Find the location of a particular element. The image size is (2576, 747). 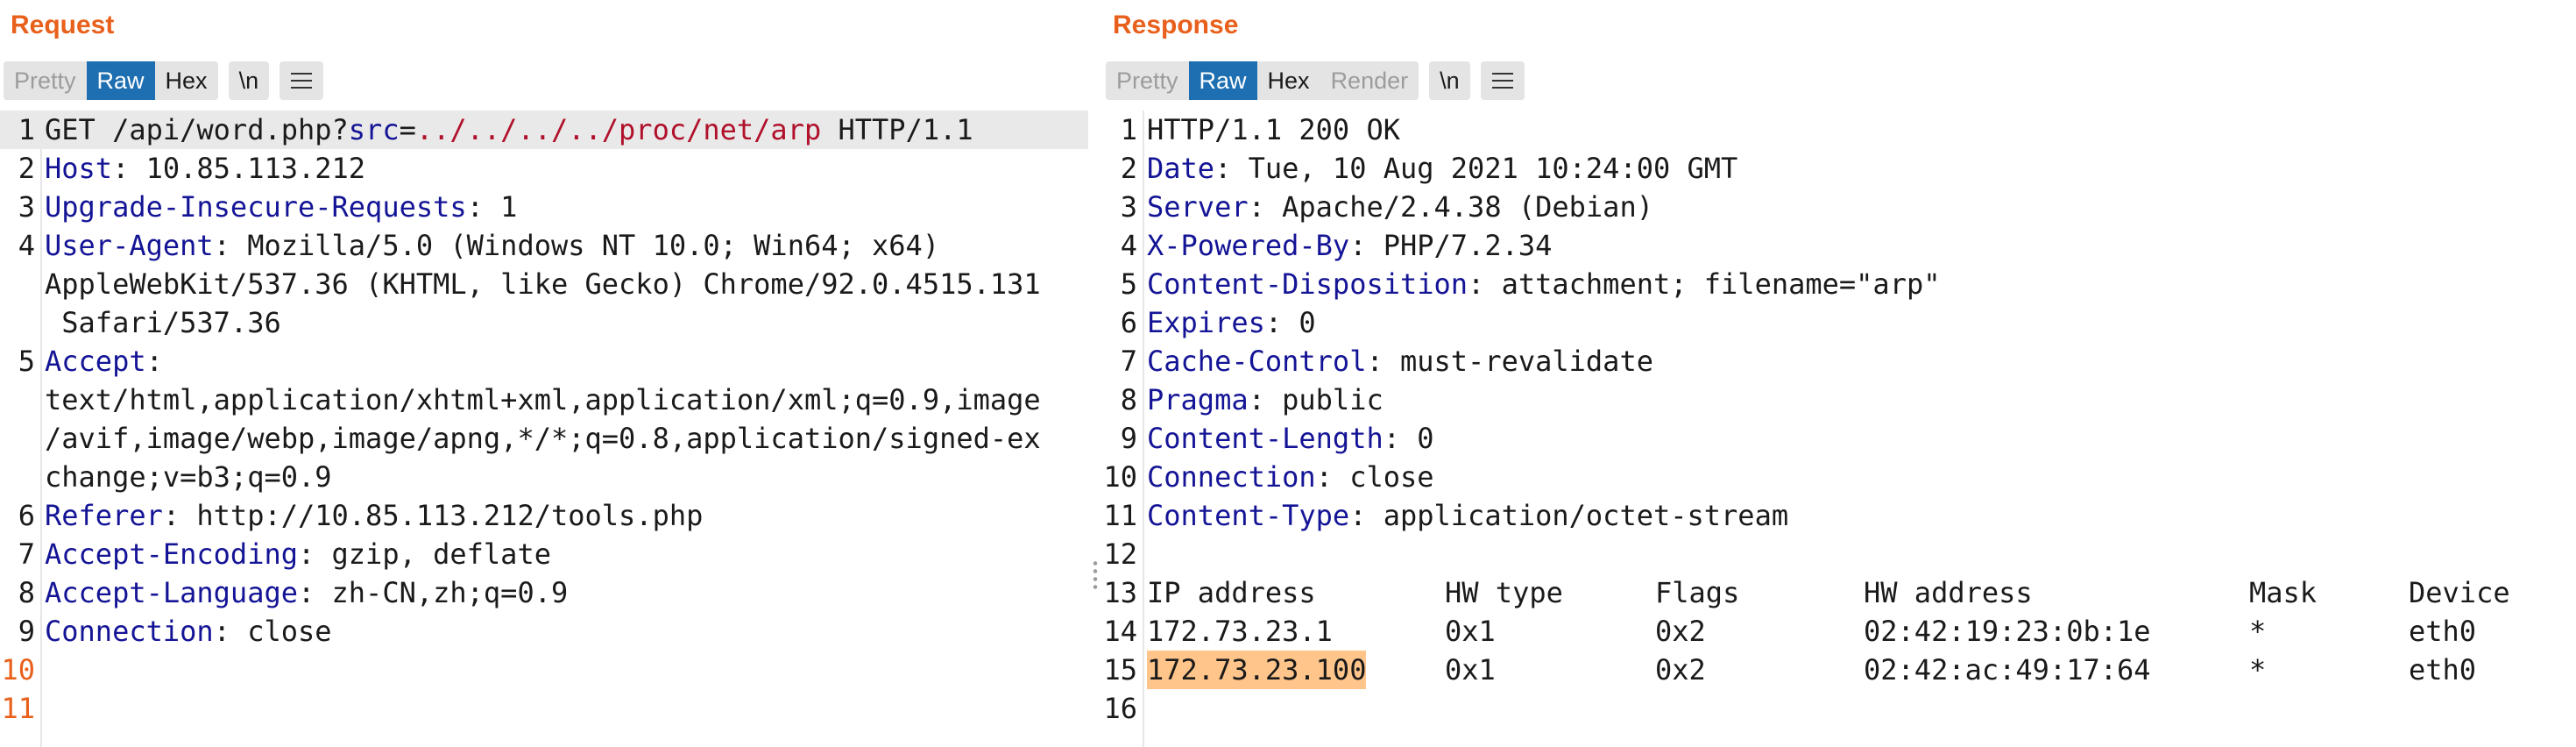

header-value: : close is located at coordinates (272, 631).